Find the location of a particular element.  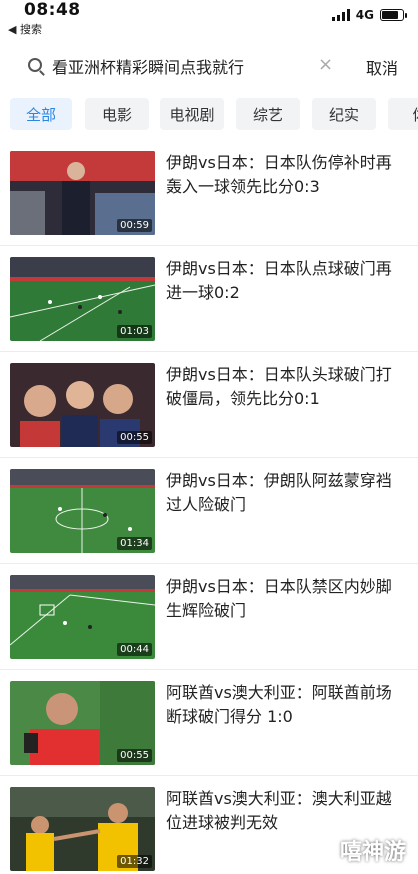

video-thumbnail: 01:34 is located at coordinates (82, 511).